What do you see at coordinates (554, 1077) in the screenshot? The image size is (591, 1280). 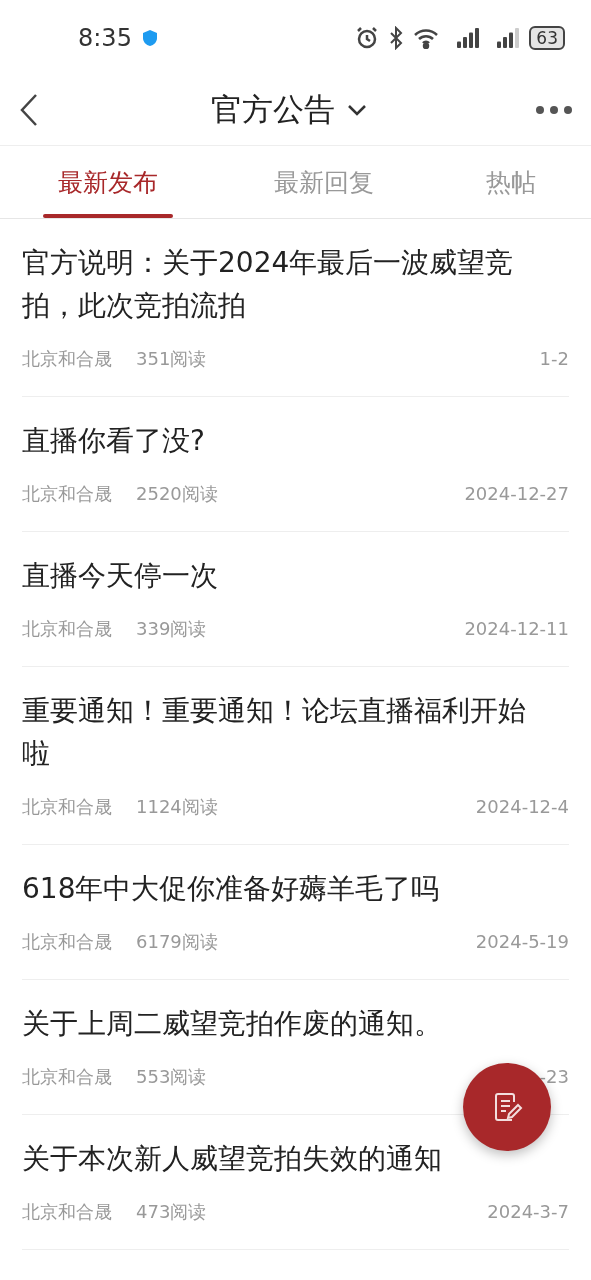 I see `post-date: -23` at bounding box center [554, 1077].